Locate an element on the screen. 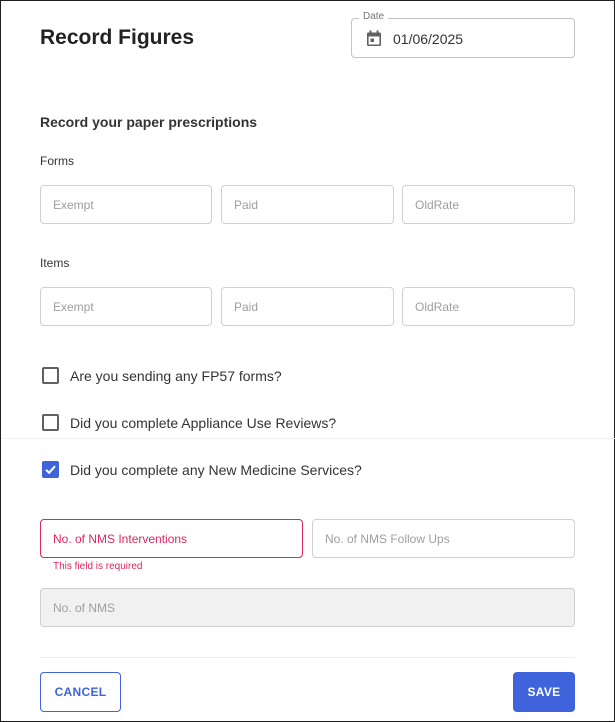 Image resolution: width=615 pixels, height=722 pixels. date-field: Date 01/06/2025 is located at coordinates (463, 34).